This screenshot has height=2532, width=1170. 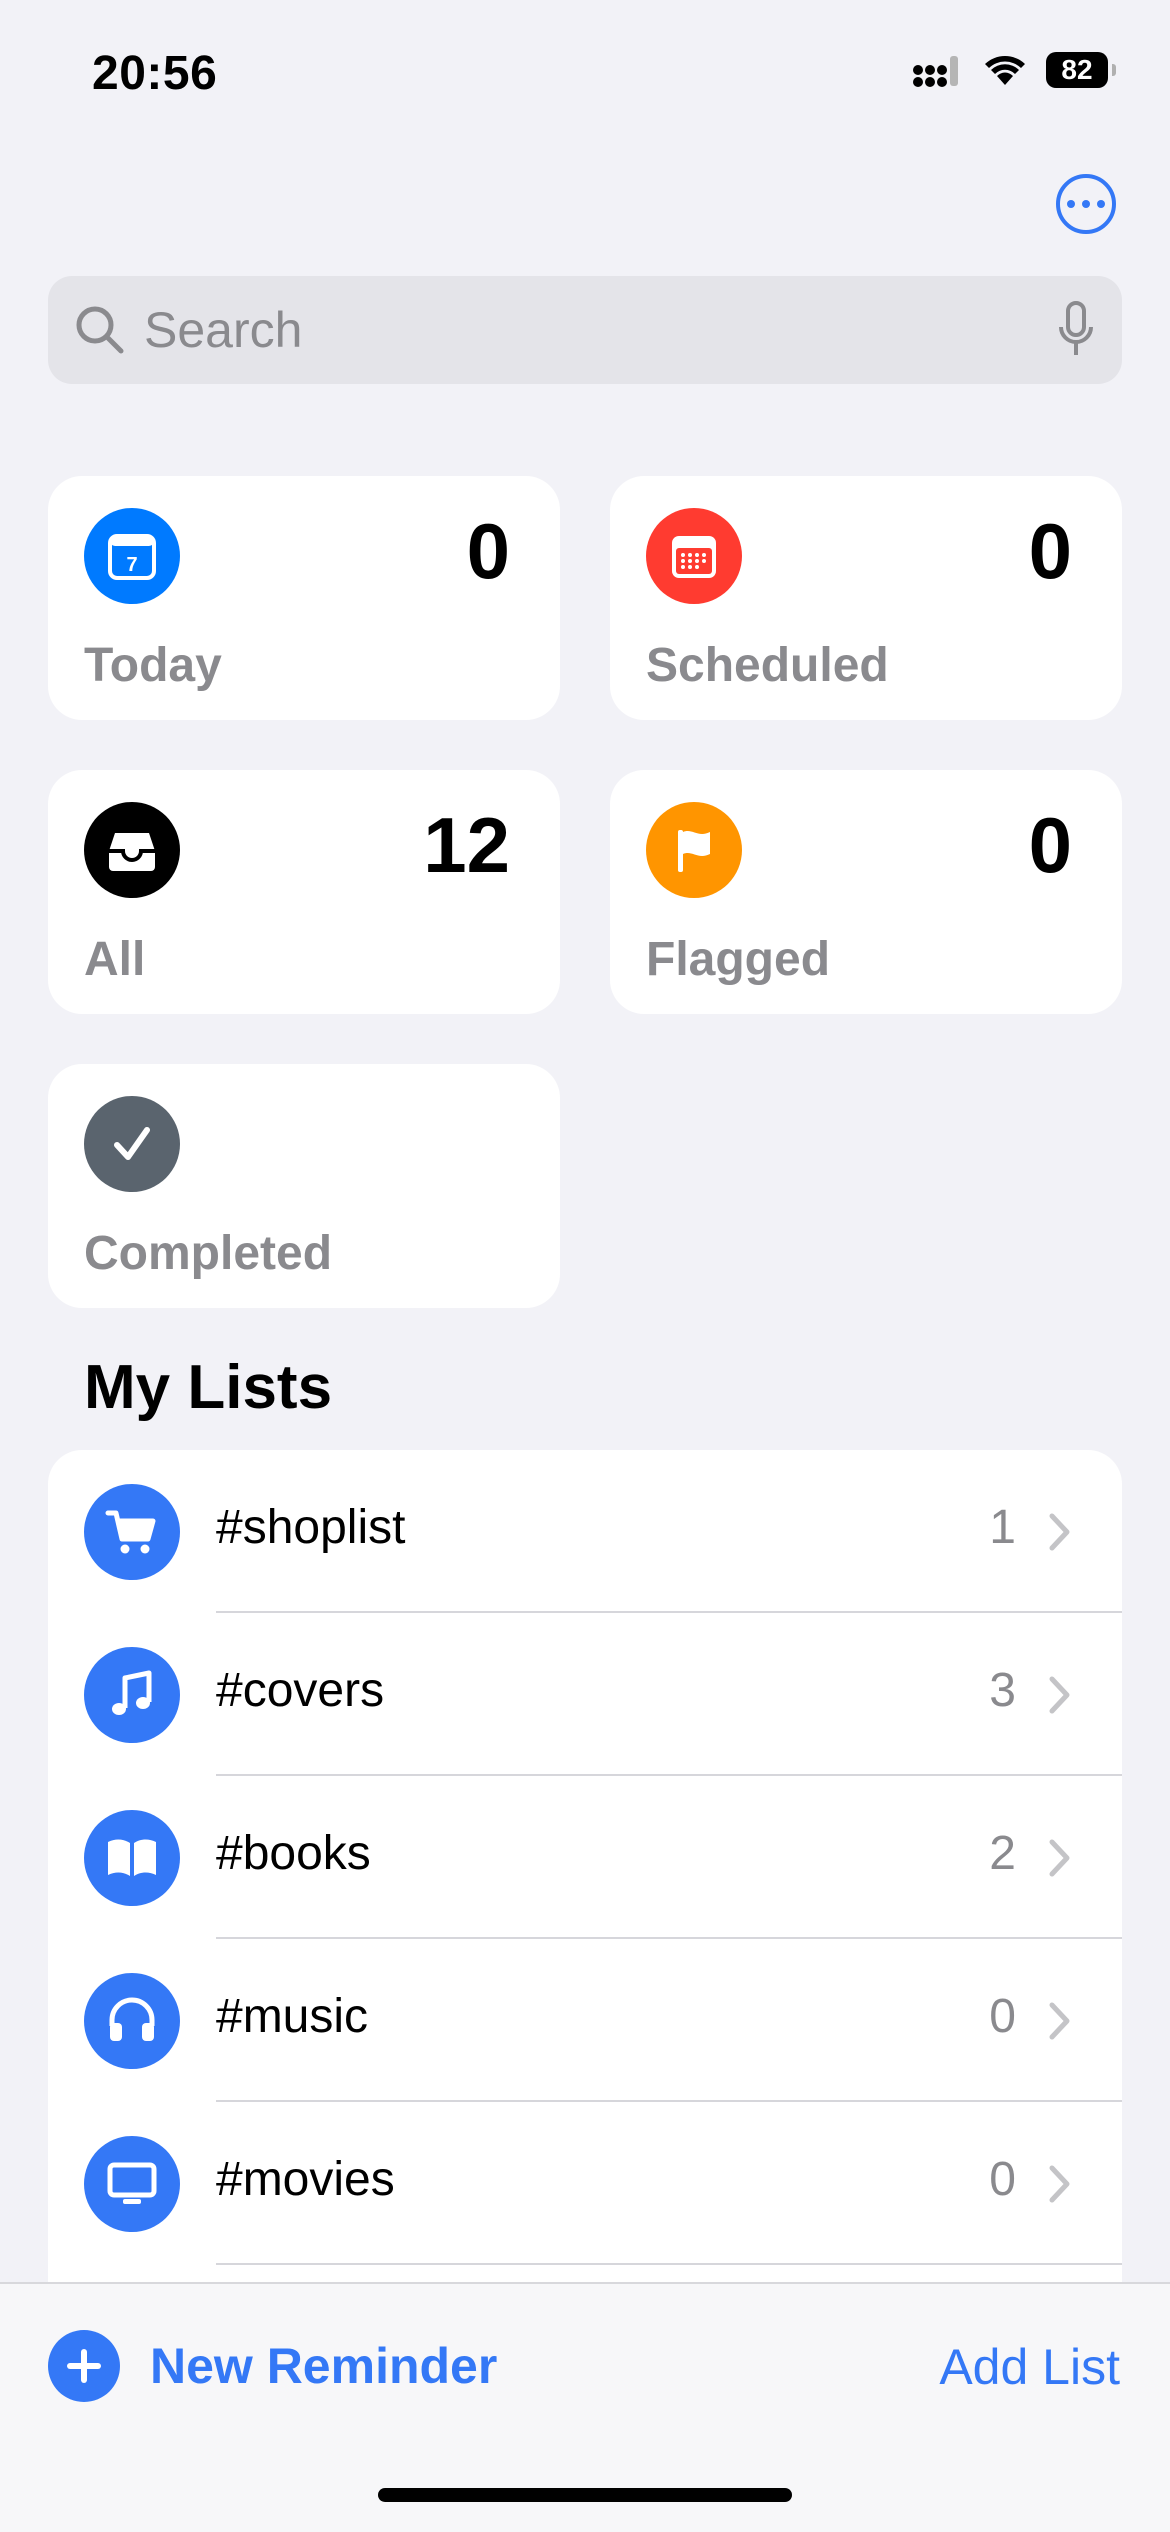 I want to click on calendar-today-icon: 7, so click(x=132, y=556).